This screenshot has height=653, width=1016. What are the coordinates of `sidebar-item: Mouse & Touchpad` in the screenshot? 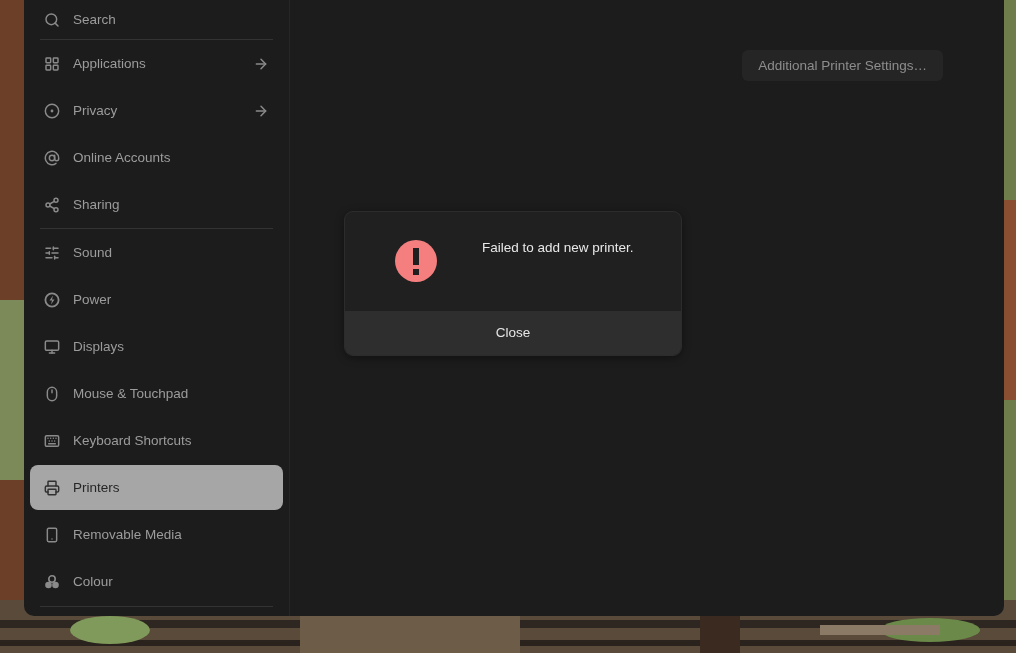 It's located at (156, 393).